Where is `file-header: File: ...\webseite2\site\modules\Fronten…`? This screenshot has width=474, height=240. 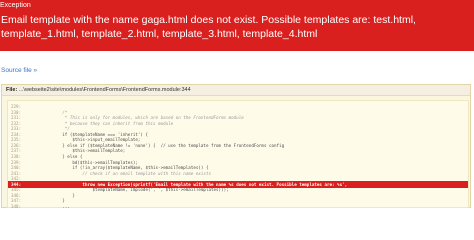 file-header: File: ...\webseite2\site\modules\Fronten… is located at coordinates (236, 90).